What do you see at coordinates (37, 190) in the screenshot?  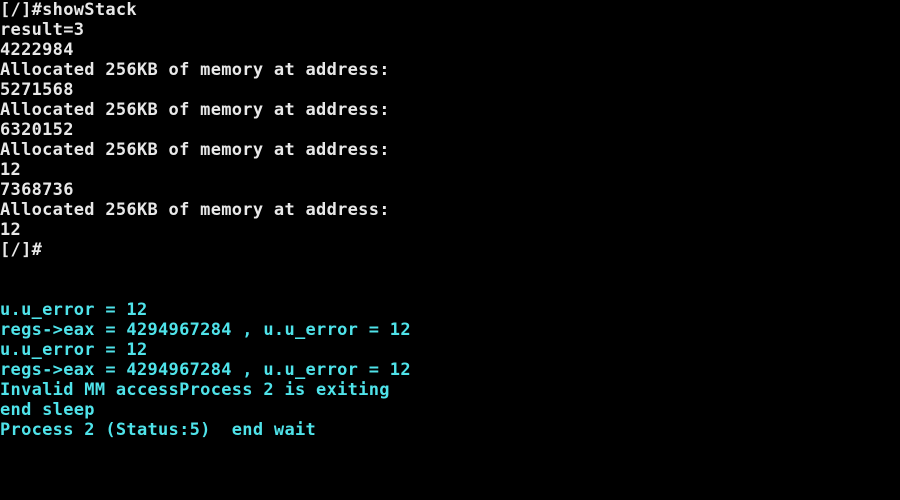 I see `shell-output-line: 7368736` at bounding box center [37, 190].